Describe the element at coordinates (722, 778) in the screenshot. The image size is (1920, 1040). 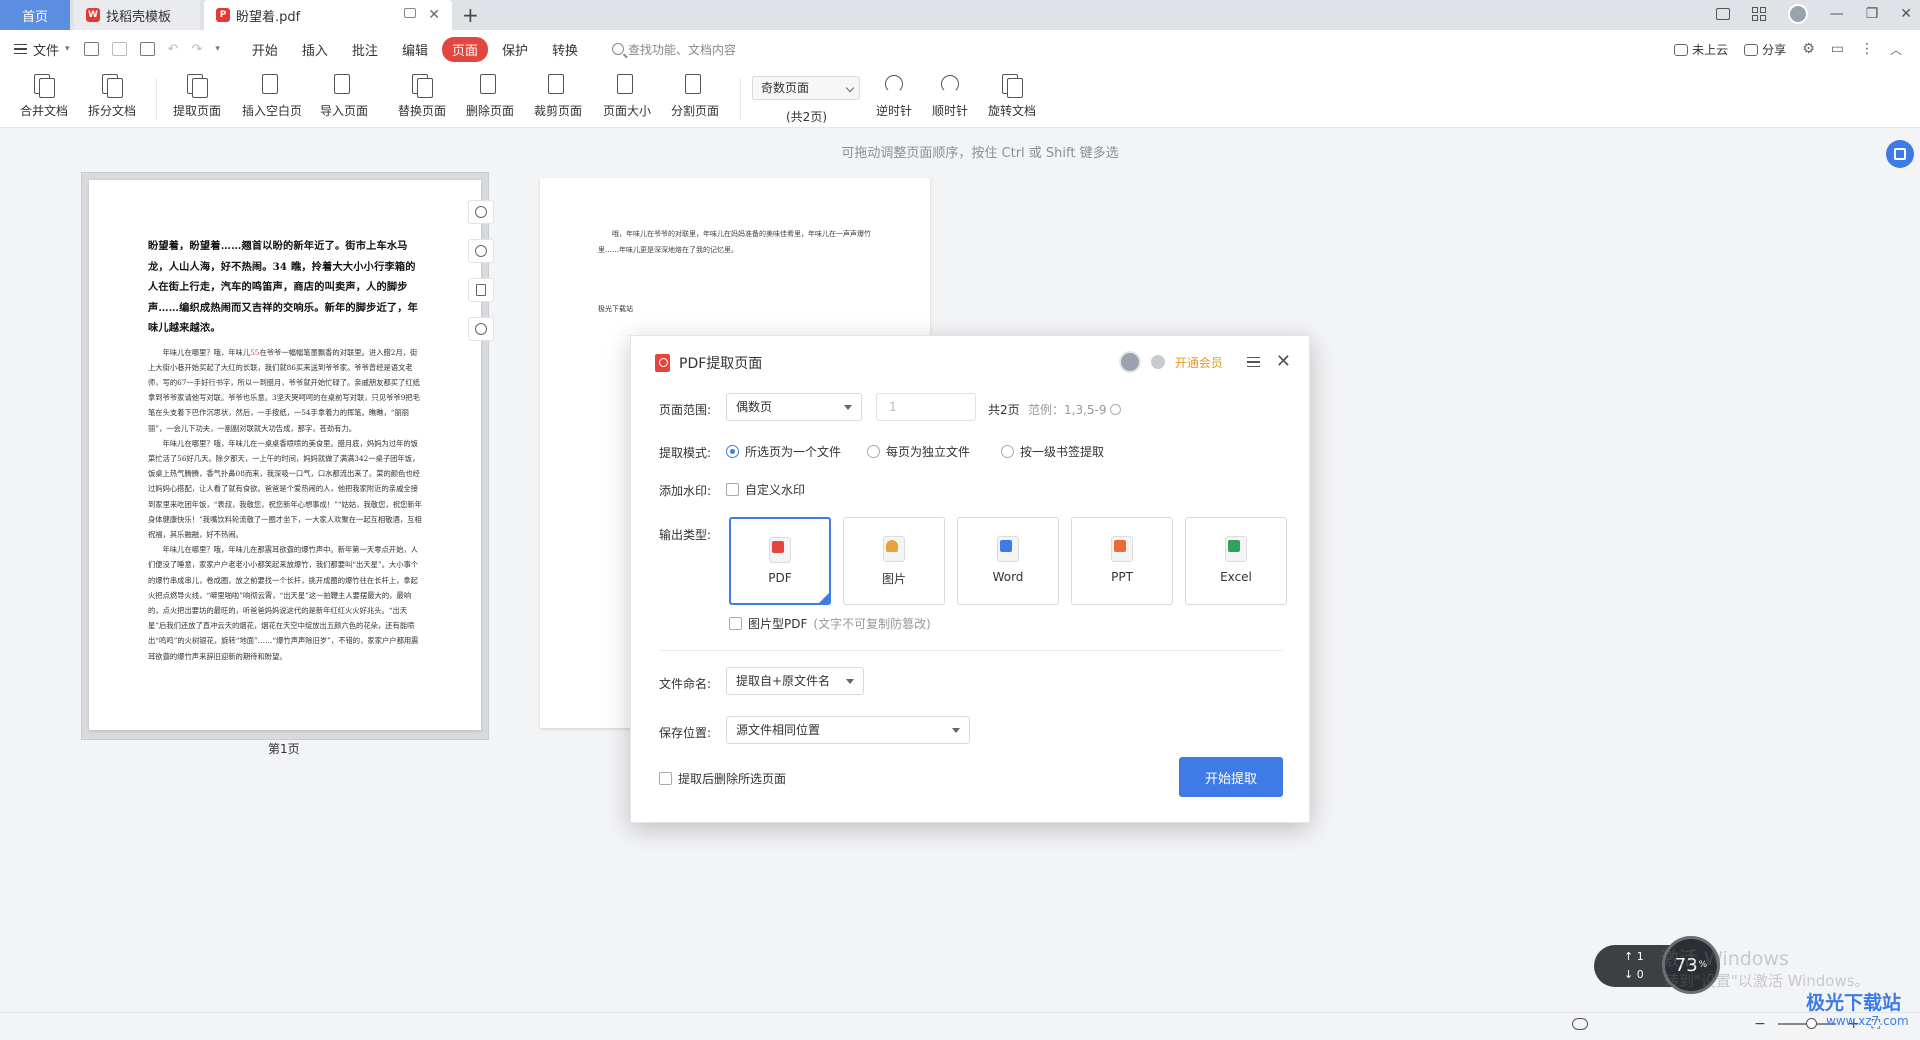
I see `delete-after-extract-checkbox: 提取后删除所选页面` at that location.